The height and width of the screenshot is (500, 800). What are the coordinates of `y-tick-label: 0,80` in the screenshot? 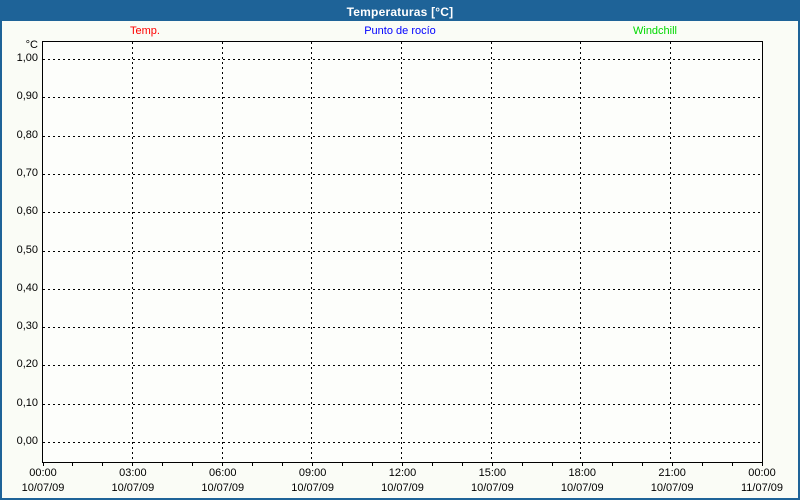 It's located at (27, 134).